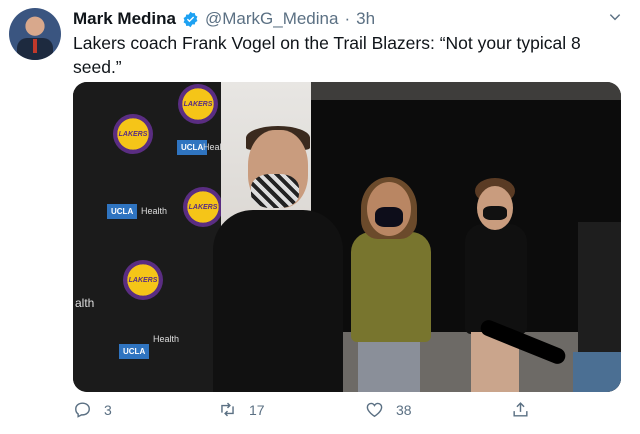 The height and width of the screenshot is (434, 640). What do you see at coordinates (599, 292) in the screenshot?
I see `person-right` at bounding box center [599, 292].